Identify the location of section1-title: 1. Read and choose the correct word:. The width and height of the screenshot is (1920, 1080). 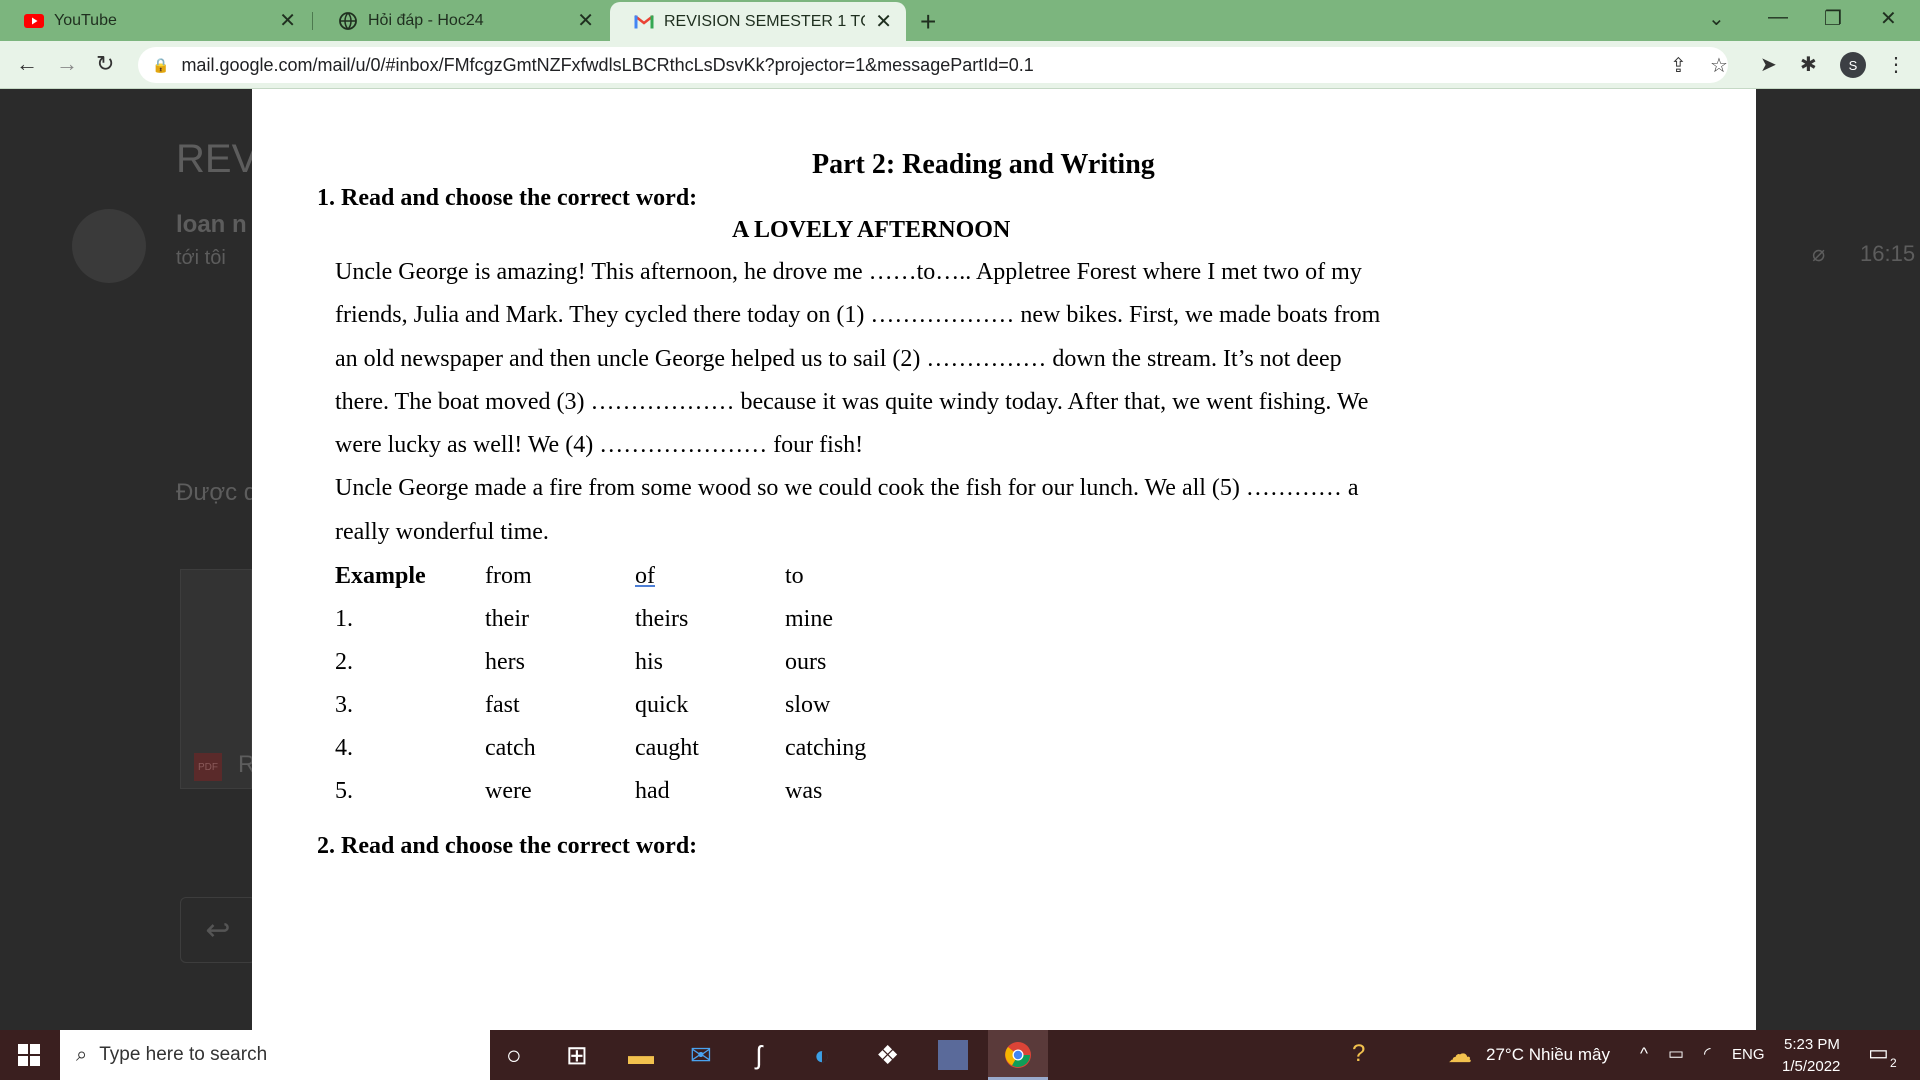
(507, 198).